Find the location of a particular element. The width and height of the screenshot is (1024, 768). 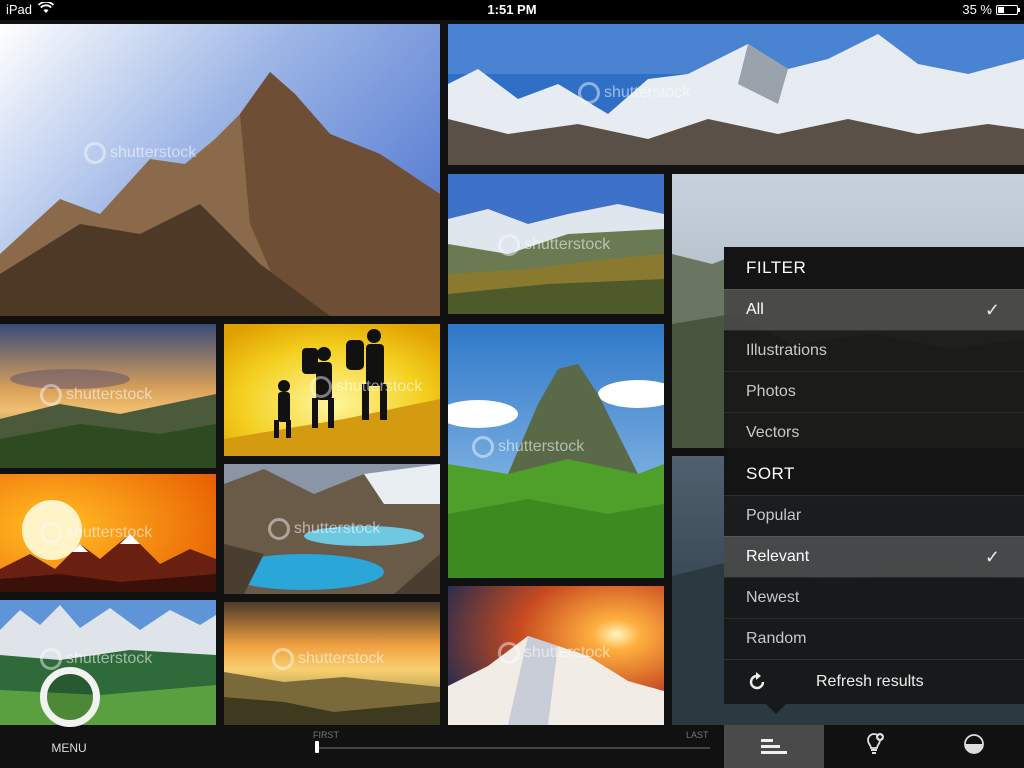

image-tile-green-peak: shutterstock is located at coordinates (556, 451).